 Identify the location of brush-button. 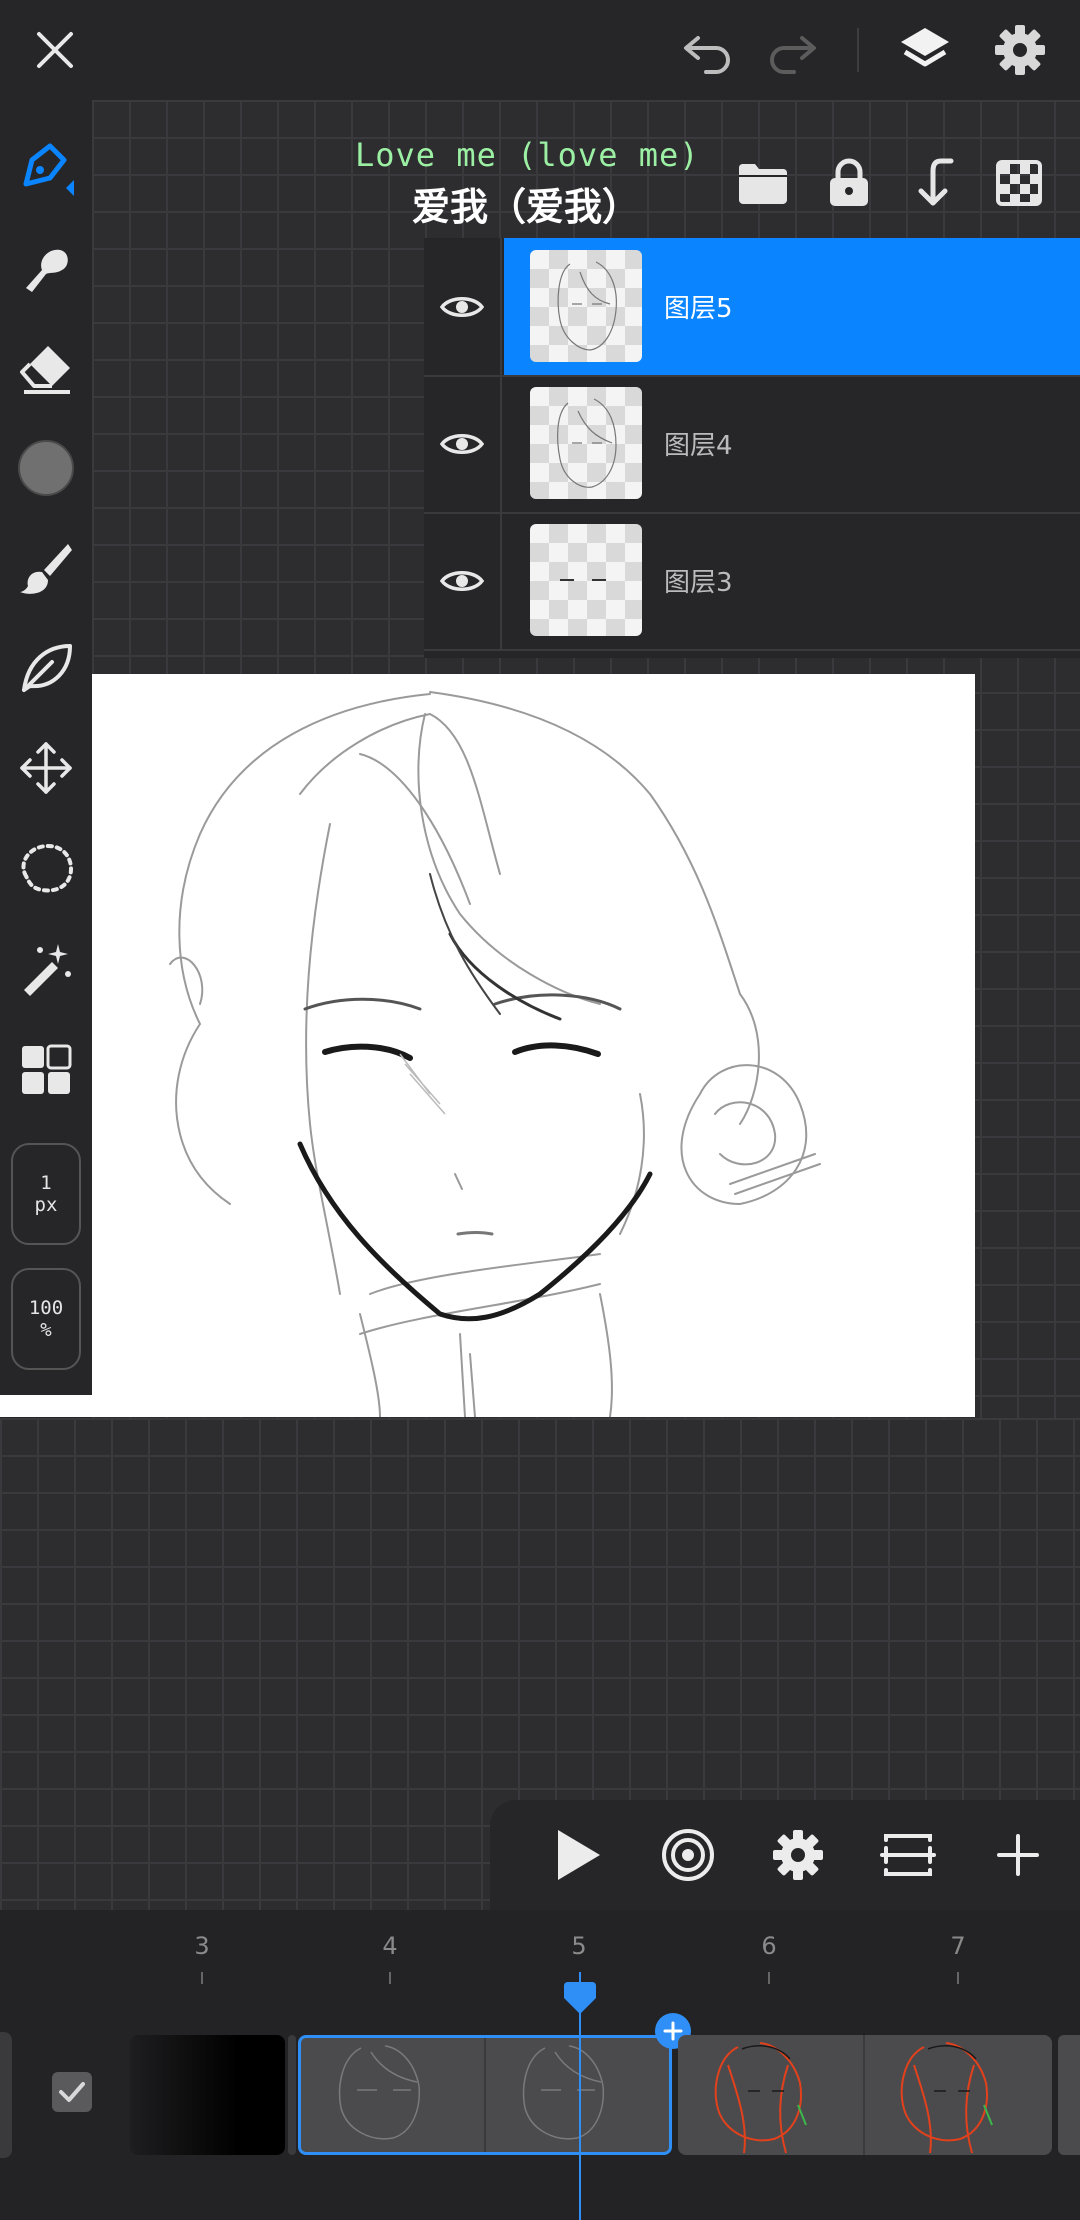
(46, 568).